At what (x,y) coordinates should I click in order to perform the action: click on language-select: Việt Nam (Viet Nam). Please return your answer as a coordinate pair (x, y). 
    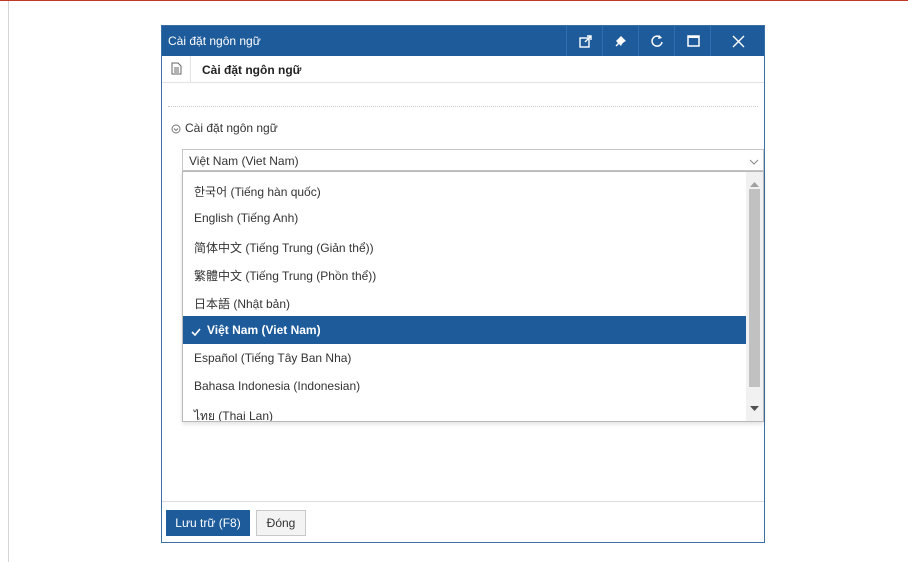
    Looking at the image, I should click on (473, 160).